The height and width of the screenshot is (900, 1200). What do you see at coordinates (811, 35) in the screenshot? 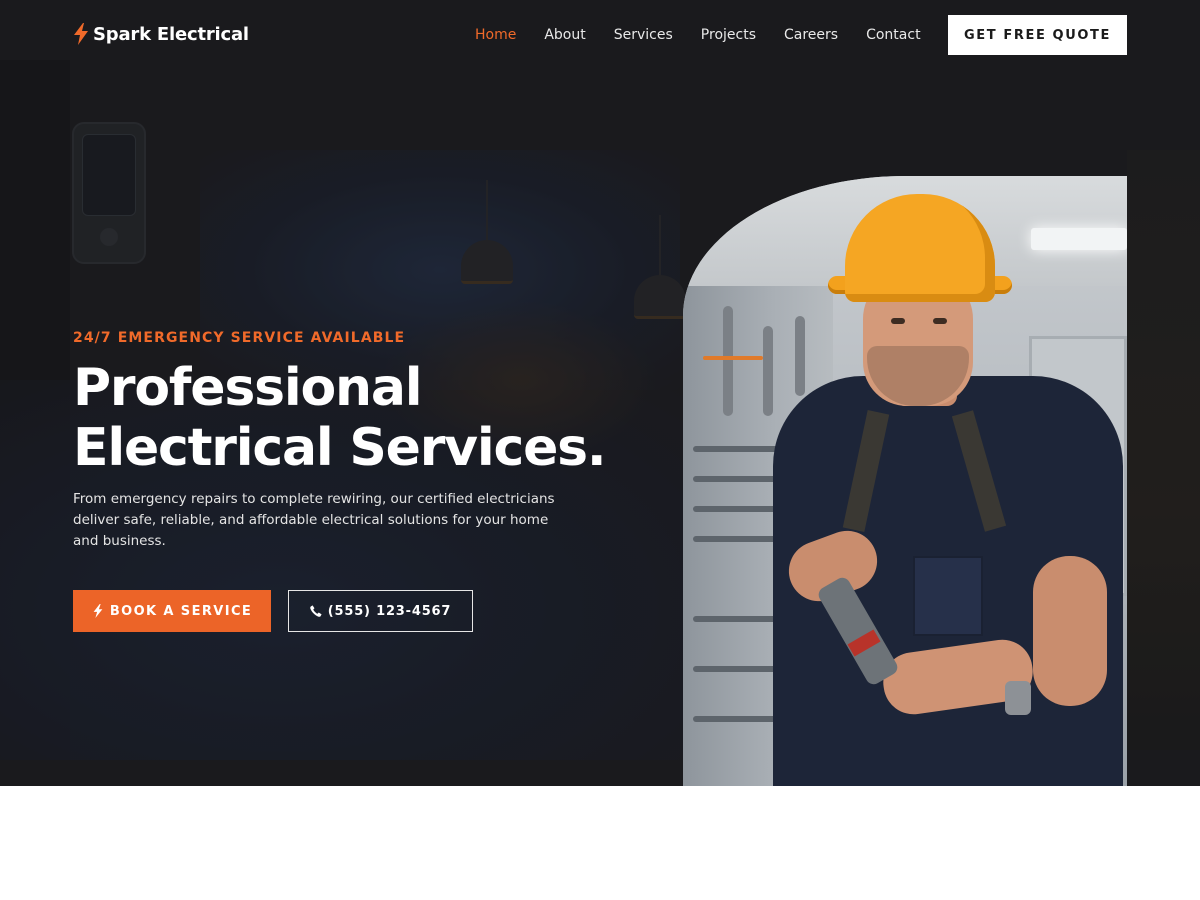
I see `nav-item-careers: Careers` at bounding box center [811, 35].